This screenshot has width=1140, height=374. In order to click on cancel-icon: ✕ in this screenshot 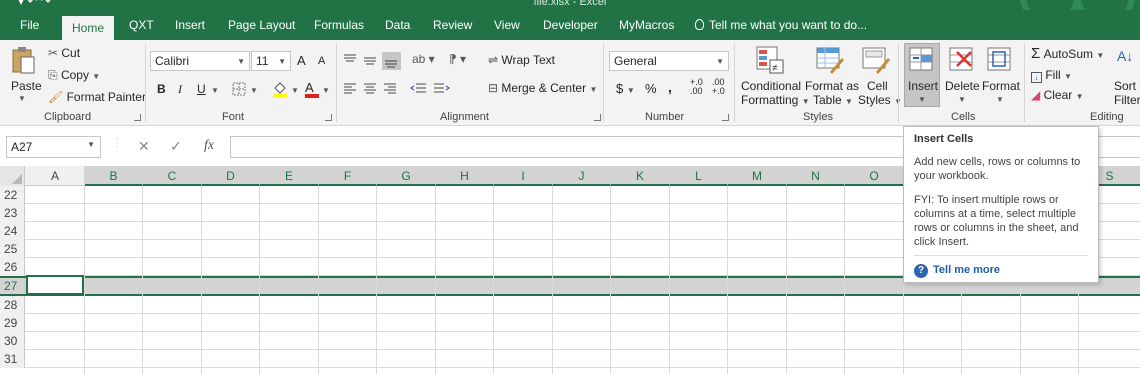, I will do `click(144, 146)`.